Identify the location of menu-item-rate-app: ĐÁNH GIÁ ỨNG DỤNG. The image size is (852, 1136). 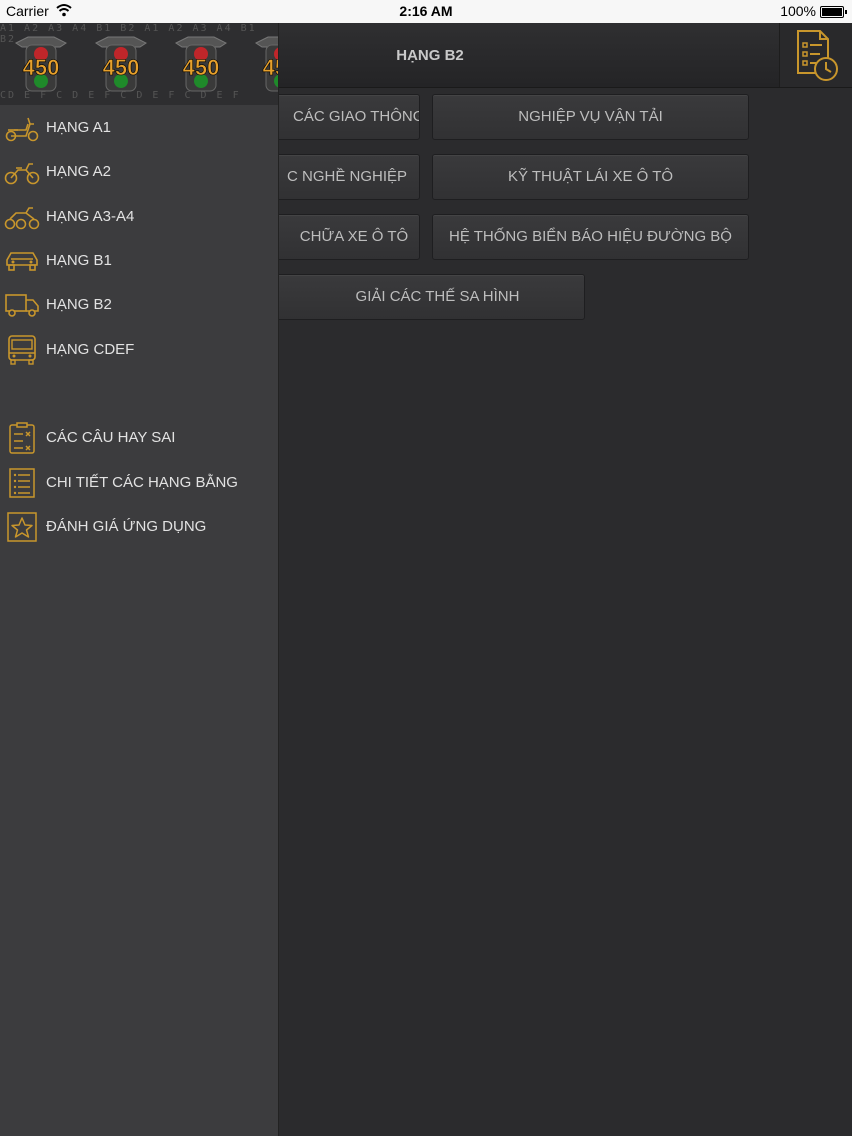
(139, 527).